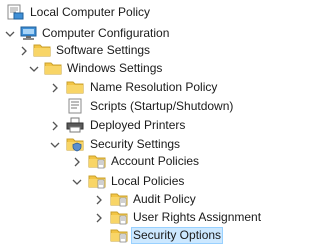 This screenshot has width=320, height=247. What do you see at coordinates (75, 125) in the screenshot?
I see `printer-icon` at bounding box center [75, 125].